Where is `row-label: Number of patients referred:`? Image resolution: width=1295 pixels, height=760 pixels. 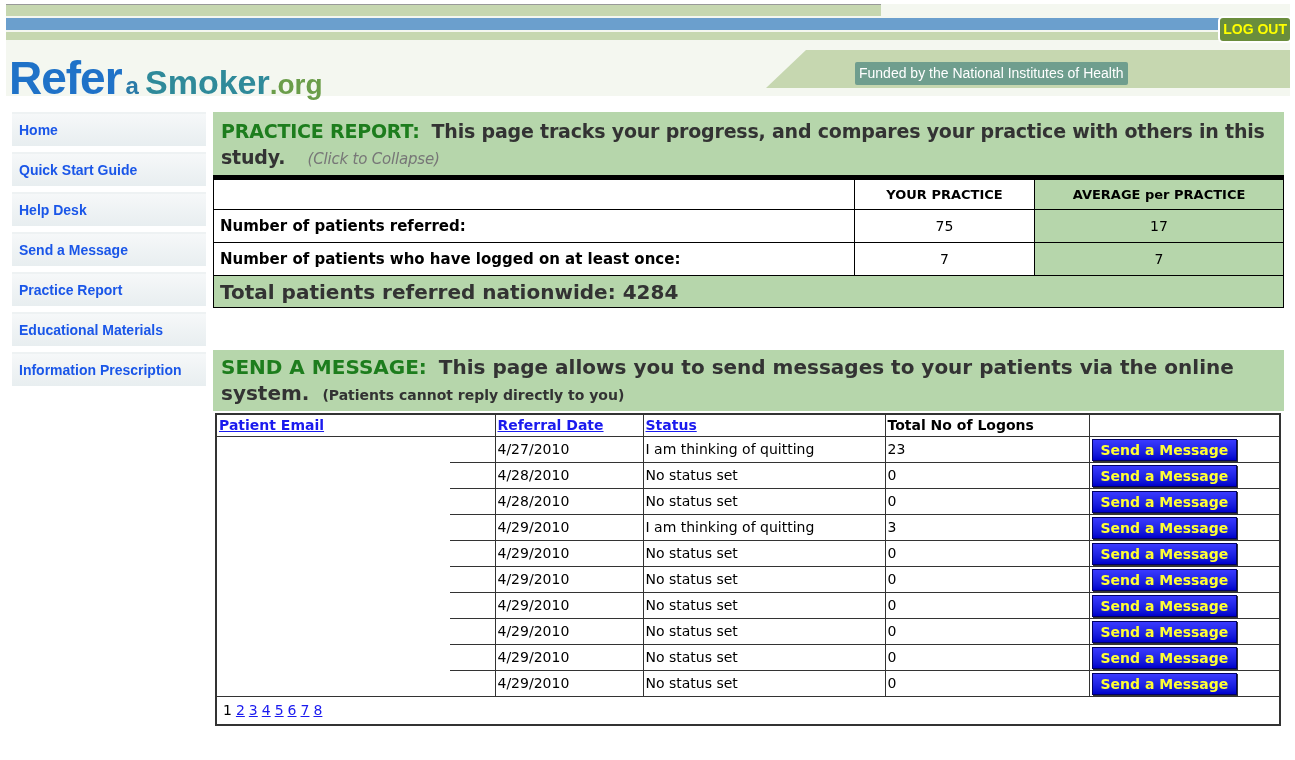 row-label: Number of patients referred: is located at coordinates (534, 226).